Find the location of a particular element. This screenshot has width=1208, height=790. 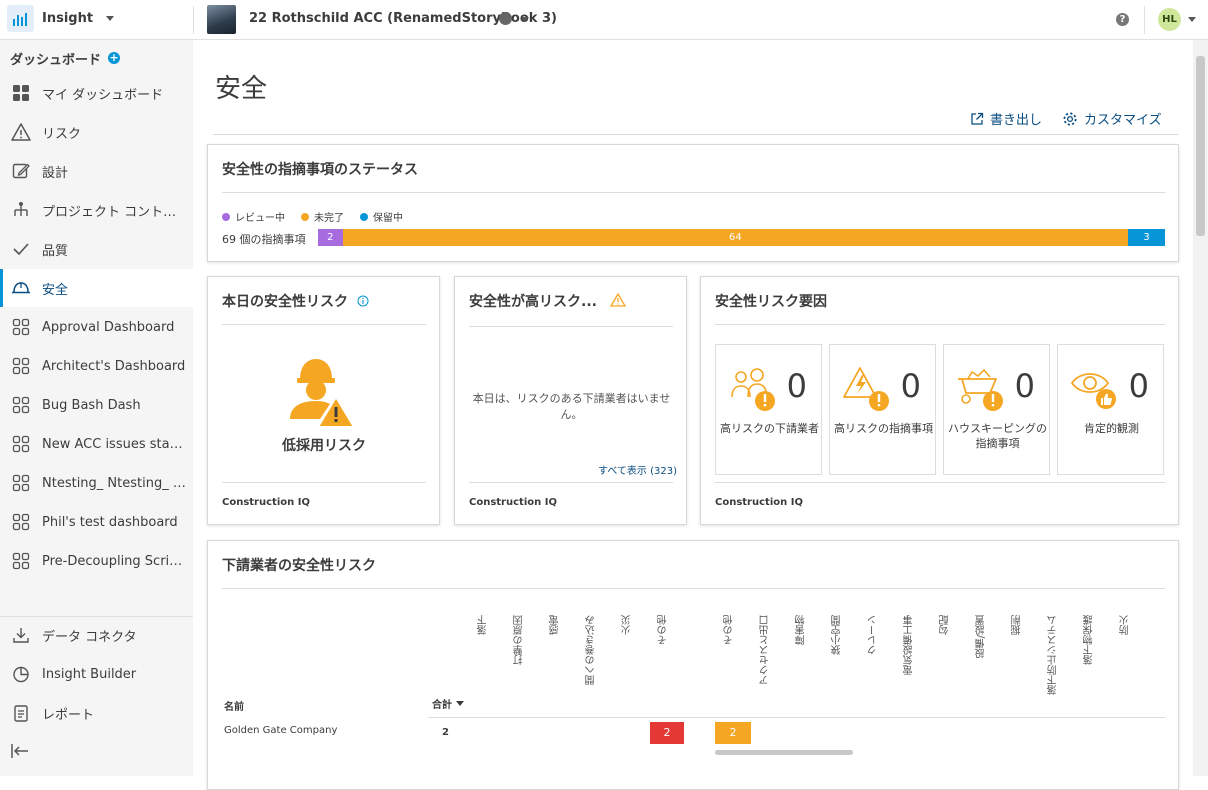

column-header: 打撃の原因 is located at coordinates (519, 640).